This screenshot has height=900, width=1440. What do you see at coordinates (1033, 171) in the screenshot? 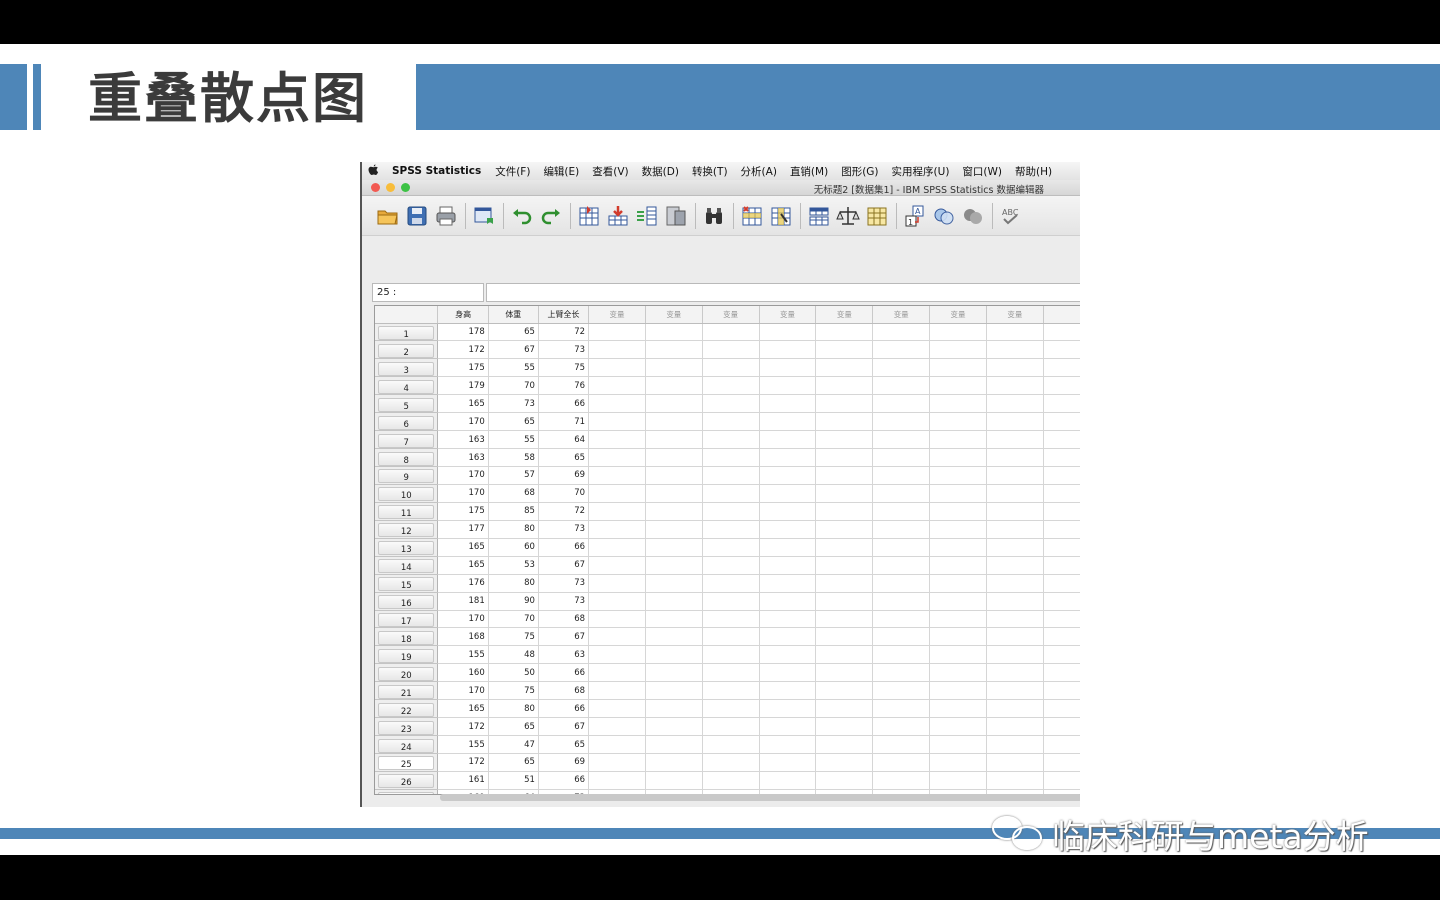
I see `menu-help: 帮助(H)` at bounding box center [1033, 171].